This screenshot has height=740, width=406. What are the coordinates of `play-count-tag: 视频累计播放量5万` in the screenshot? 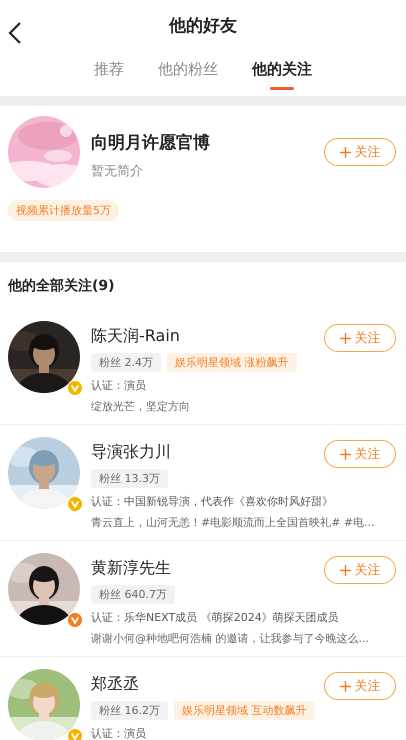 It's located at (63, 210).